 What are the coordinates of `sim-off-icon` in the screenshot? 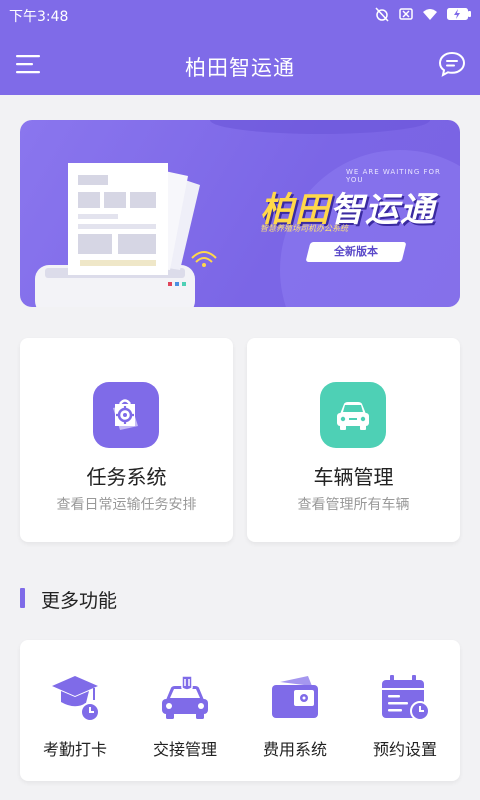 It's located at (406, 14).